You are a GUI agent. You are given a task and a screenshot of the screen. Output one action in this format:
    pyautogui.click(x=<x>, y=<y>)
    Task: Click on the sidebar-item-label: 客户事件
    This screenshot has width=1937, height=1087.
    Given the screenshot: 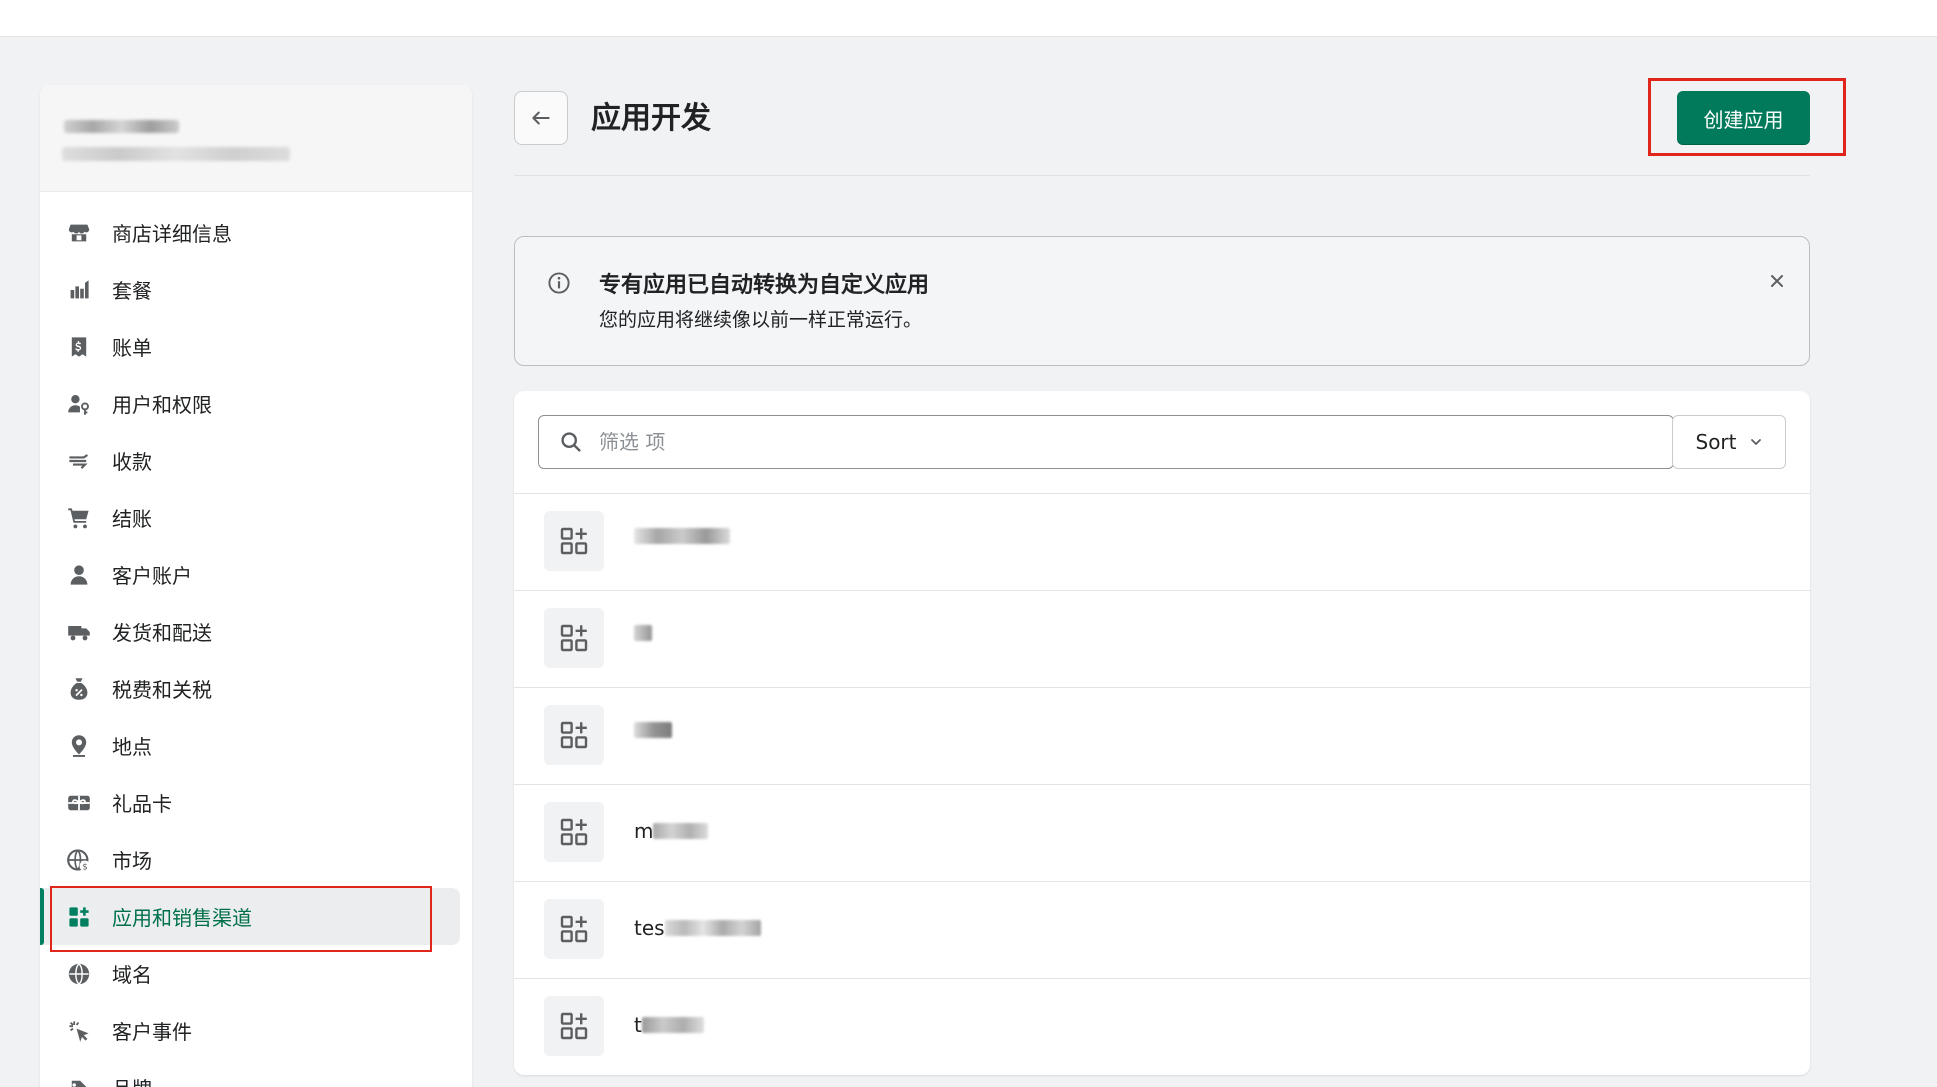 What is the action you would take?
    pyautogui.click(x=152, y=1032)
    